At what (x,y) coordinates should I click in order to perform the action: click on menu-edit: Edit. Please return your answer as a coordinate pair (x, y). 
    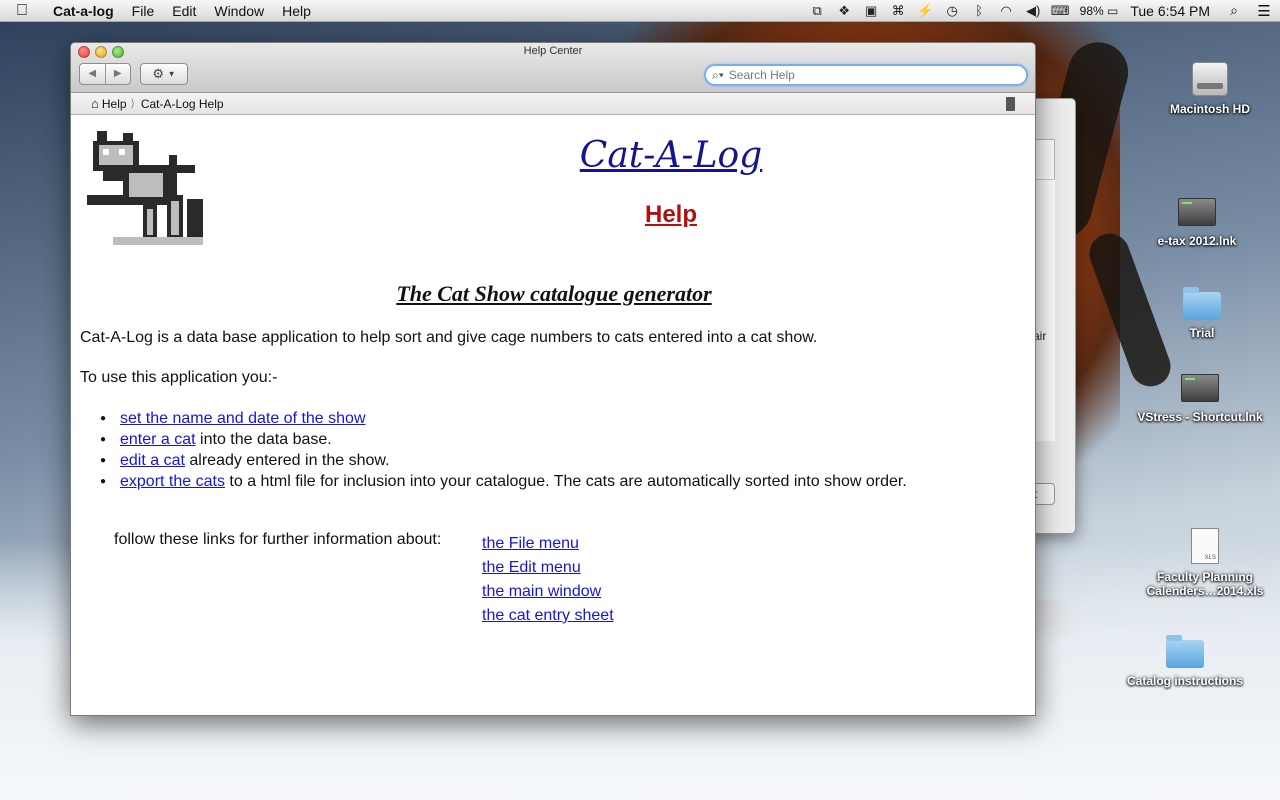
    Looking at the image, I should click on (184, 11).